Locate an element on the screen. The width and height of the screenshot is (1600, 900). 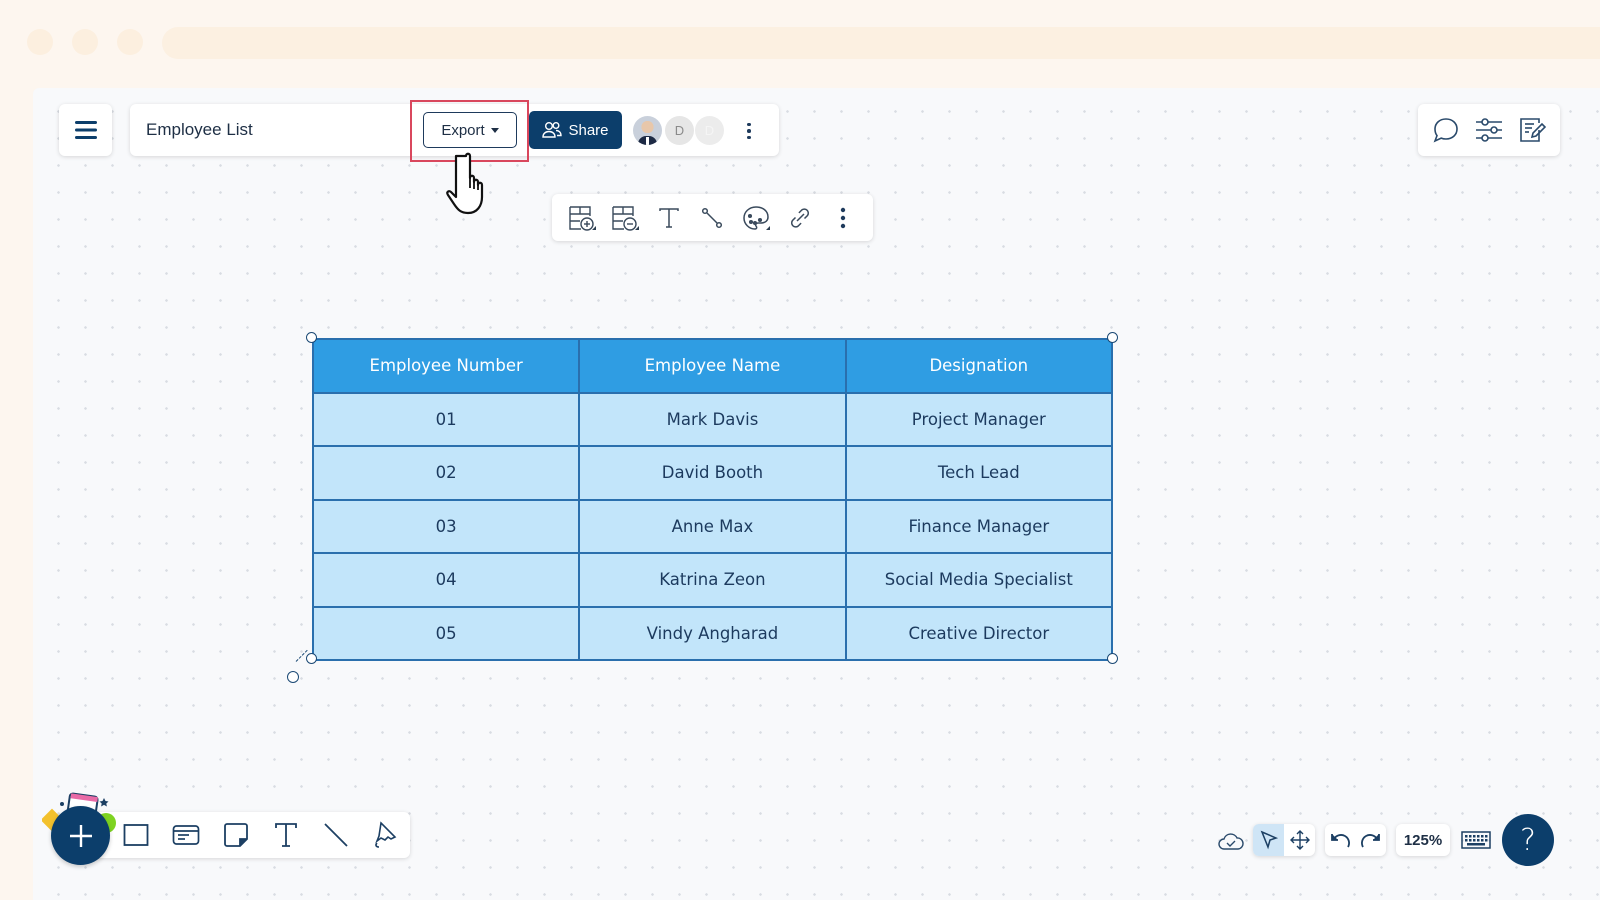
history-group is located at coordinates (1355, 840).